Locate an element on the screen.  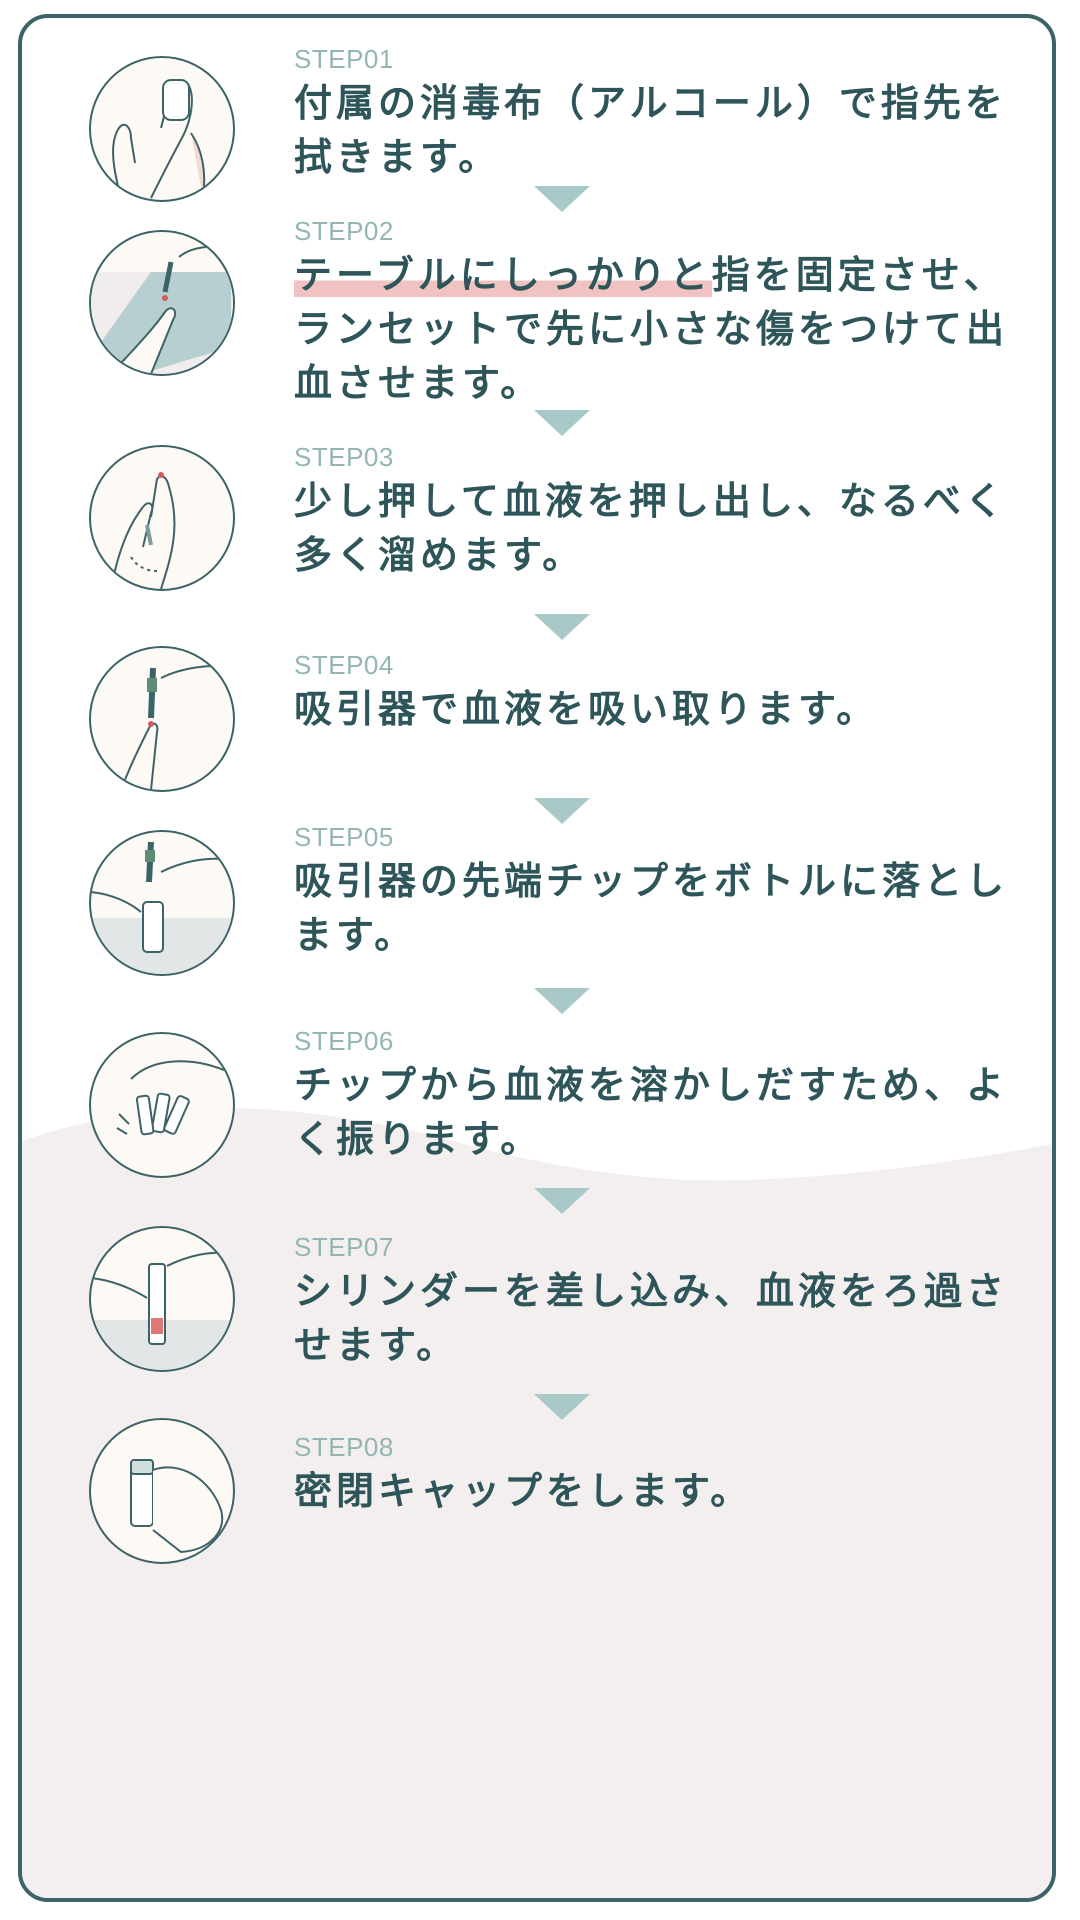
shake-bottle-icon is located at coordinates (162, 1105).